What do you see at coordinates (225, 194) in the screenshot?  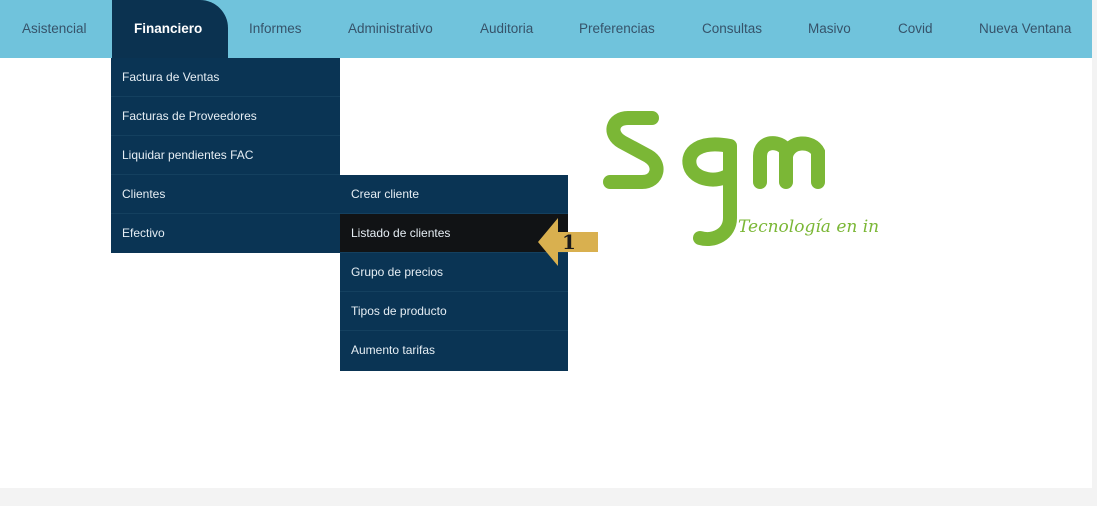 I see `menu-item-clientes: Clientes` at bounding box center [225, 194].